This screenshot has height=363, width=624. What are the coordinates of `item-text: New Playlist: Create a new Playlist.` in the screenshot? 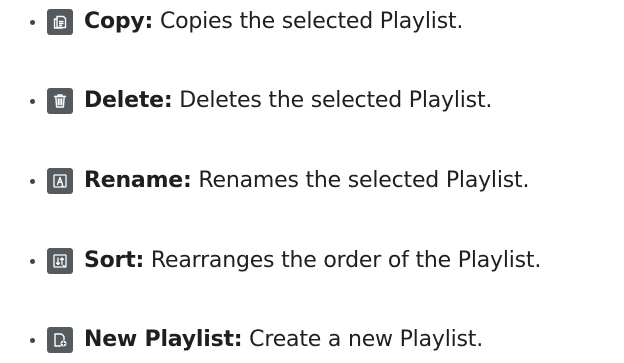 It's located at (283, 340).